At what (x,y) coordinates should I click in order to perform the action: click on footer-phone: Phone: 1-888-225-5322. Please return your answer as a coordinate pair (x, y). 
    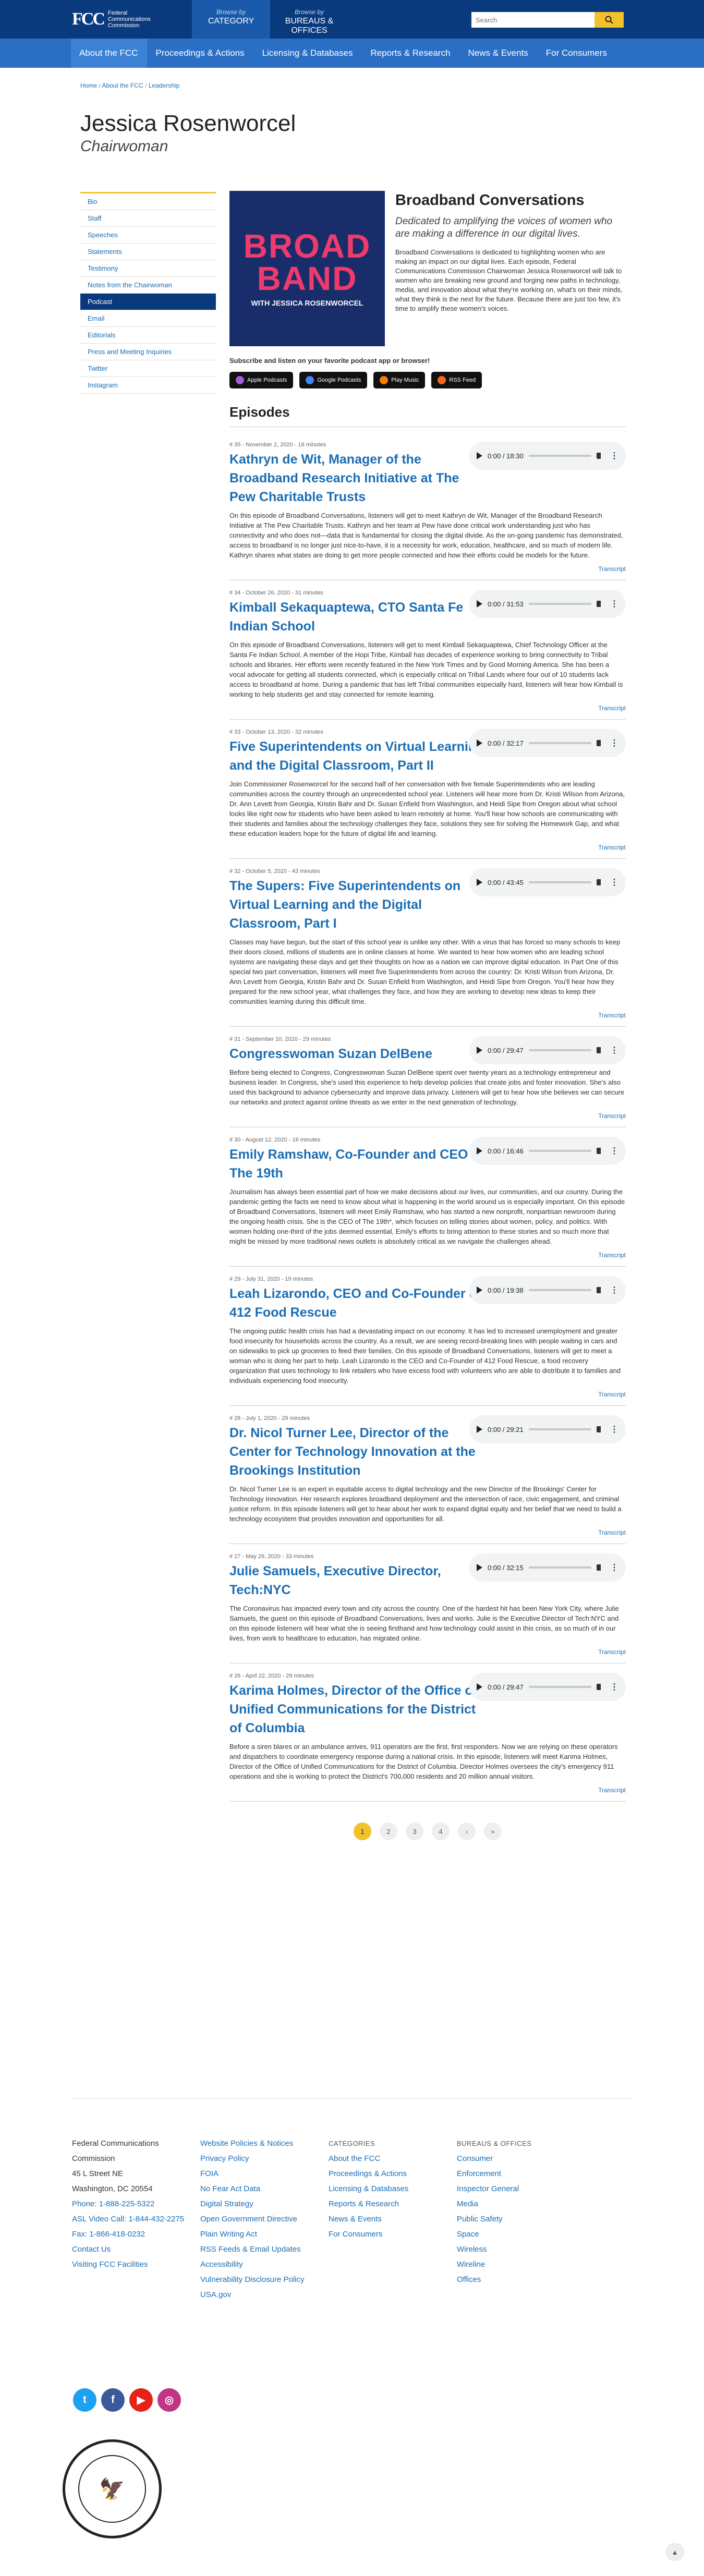
    Looking at the image, I should click on (136, 2204).